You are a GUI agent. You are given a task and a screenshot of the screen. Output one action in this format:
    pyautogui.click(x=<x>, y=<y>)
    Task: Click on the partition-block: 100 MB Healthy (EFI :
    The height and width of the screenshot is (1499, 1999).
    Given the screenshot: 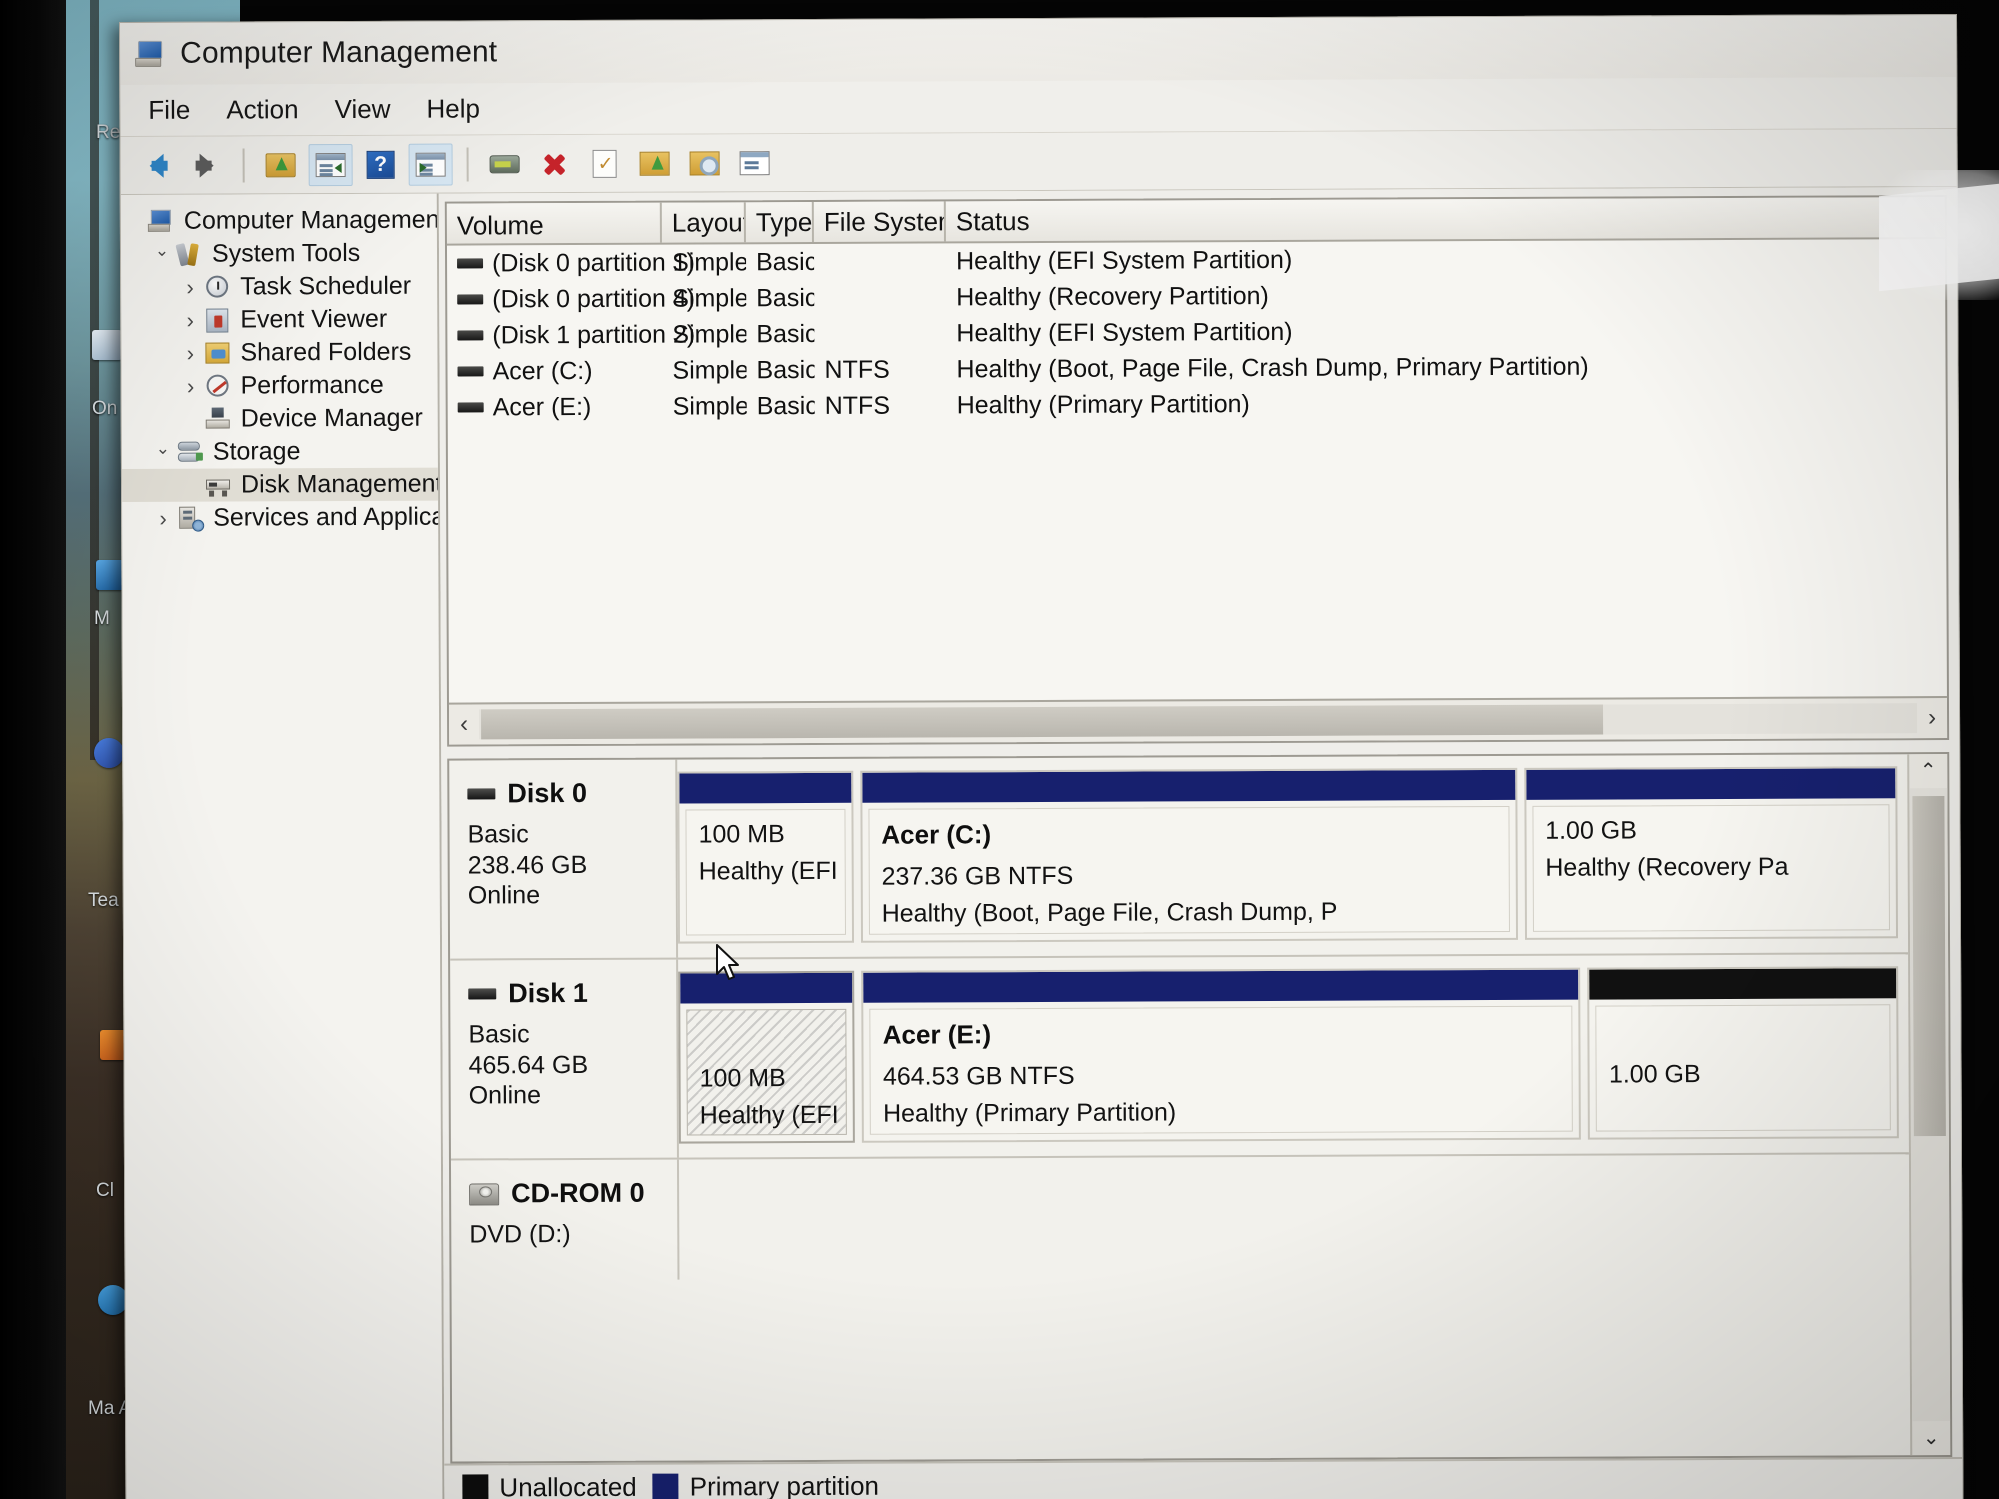 What is the action you would take?
    pyautogui.click(x=765, y=857)
    